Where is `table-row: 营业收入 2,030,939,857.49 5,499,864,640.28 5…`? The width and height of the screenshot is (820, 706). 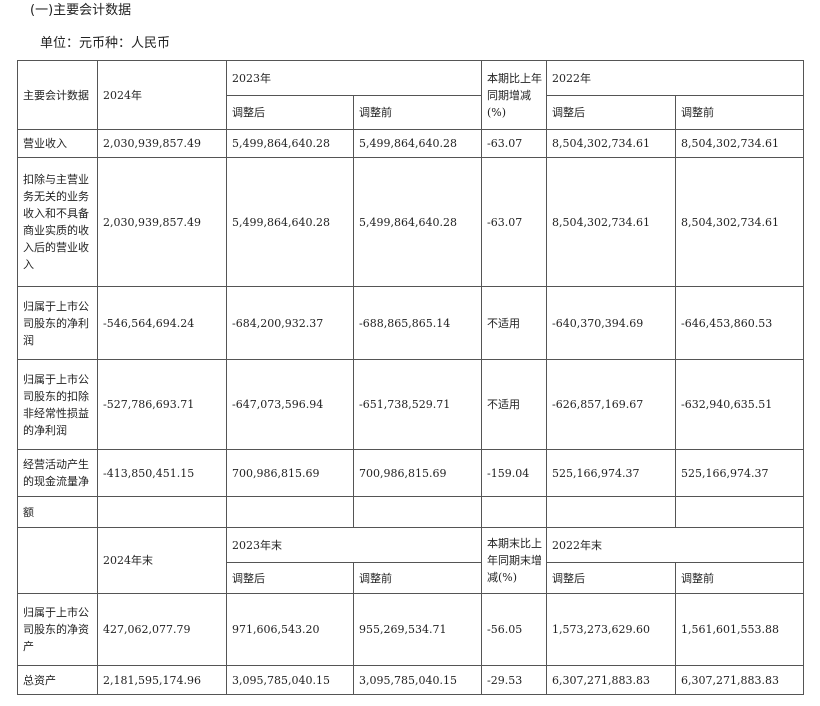 table-row: 营业收入 2,030,939,857.49 5,499,864,640.28 5… is located at coordinates (410, 143).